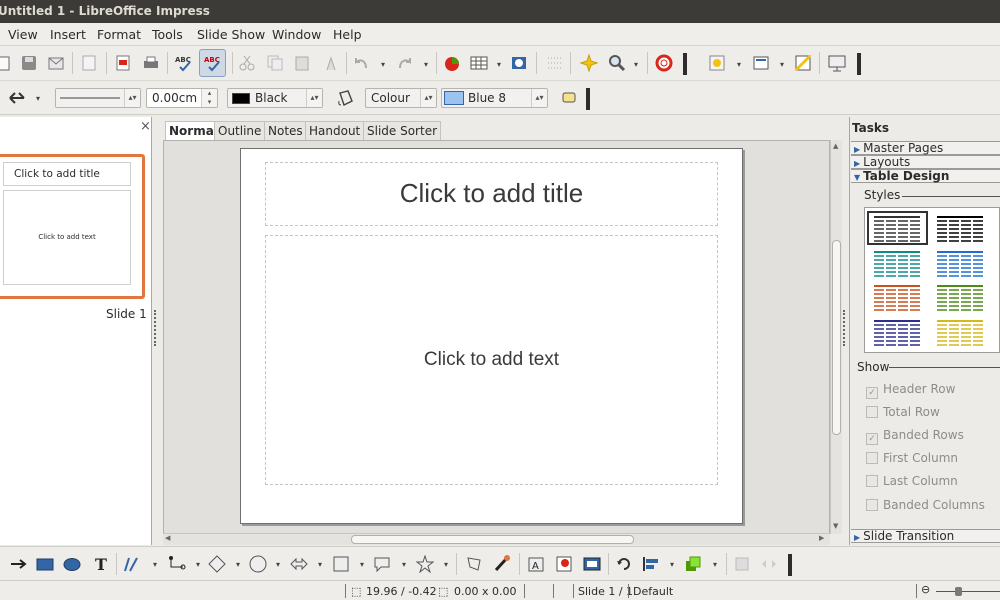  Describe the element at coordinates (782, 64) in the screenshot. I see `slide-layout-dropdown-icon: ▾` at that location.